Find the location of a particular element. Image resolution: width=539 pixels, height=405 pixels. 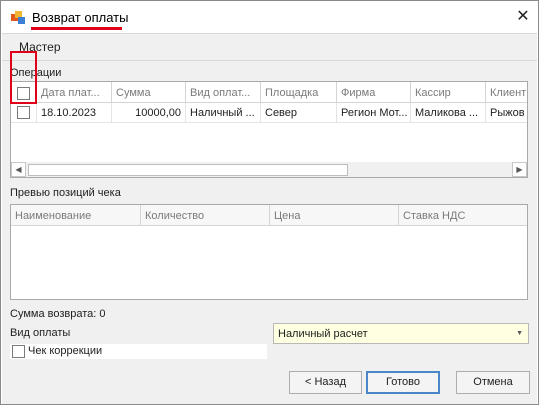

payment-type-select: Наличный расчет ▼ is located at coordinates (401, 333).